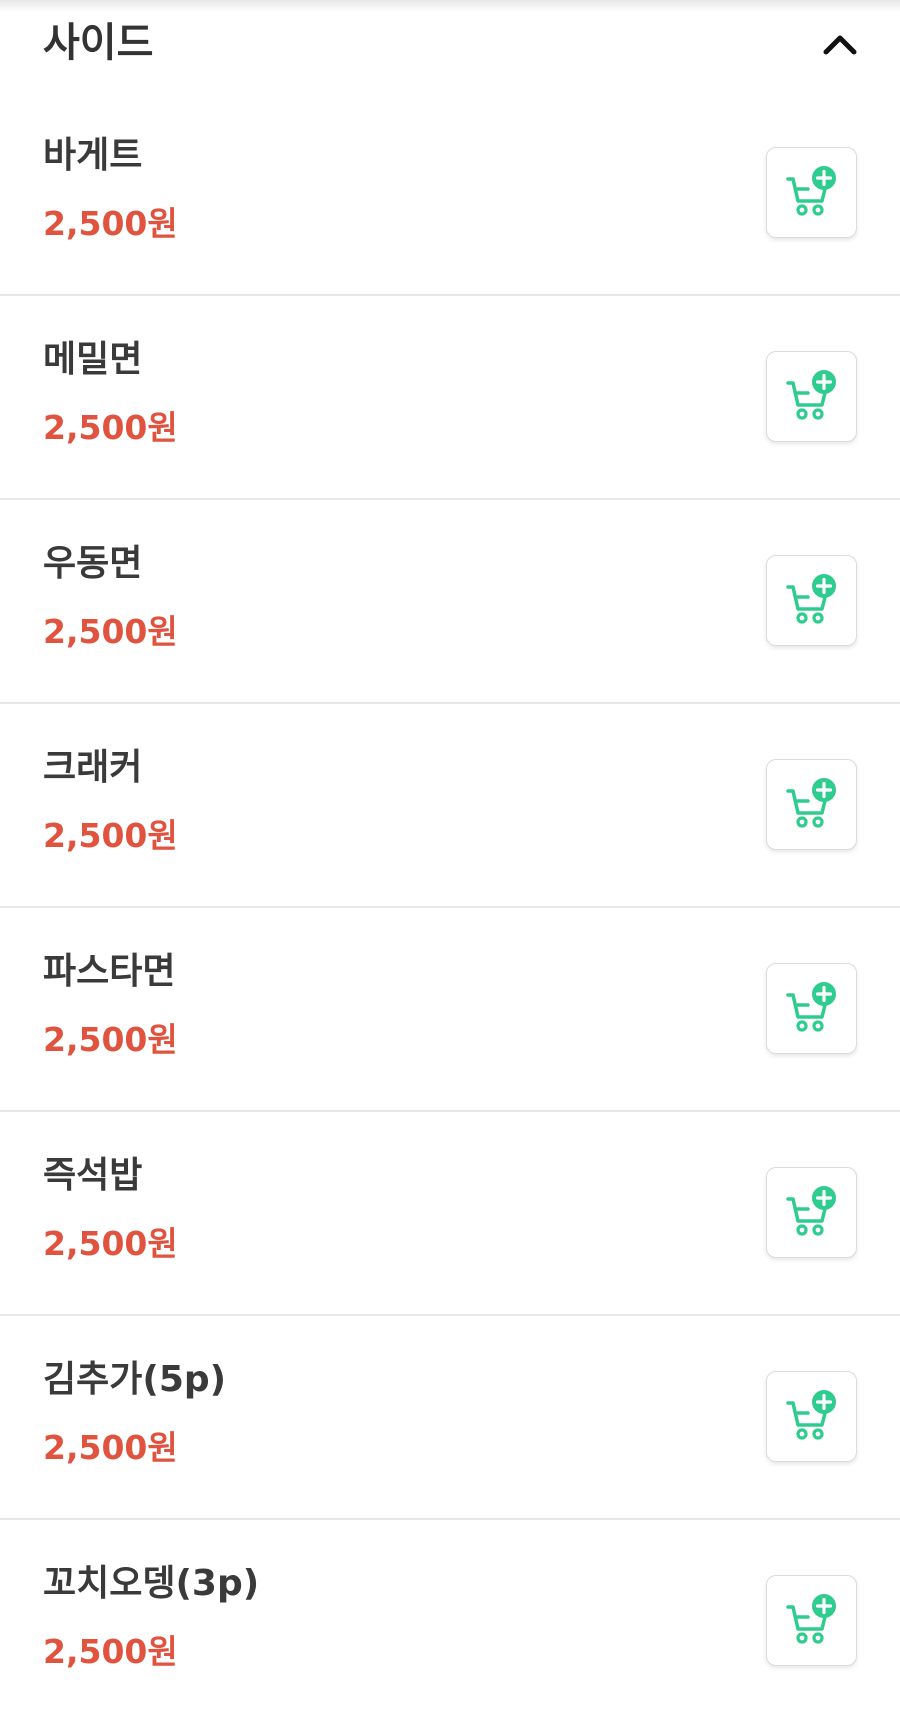 The image size is (900, 1724). What do you see at coordinates (450, 398) in the screenshot?
I see `menu-item: 메밀면 2,500원` at bounding box center [450, 398].